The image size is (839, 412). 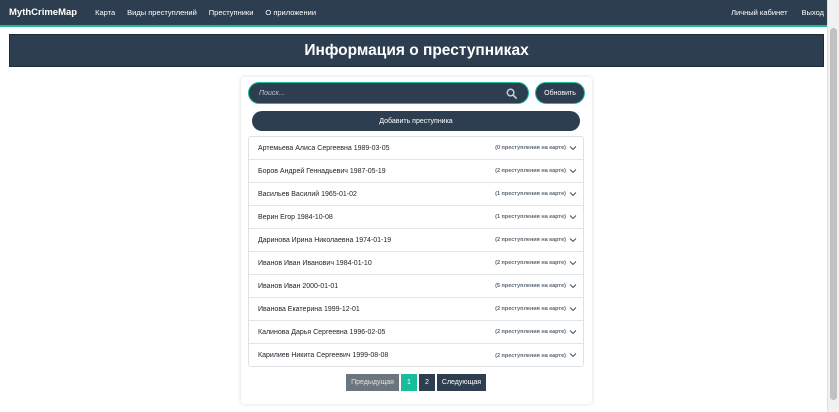 What do you see at coordinates (416, 121) in the screenshot?
I see `add-criminal-button: Добавить преступника` at bounding box center [416, 121].